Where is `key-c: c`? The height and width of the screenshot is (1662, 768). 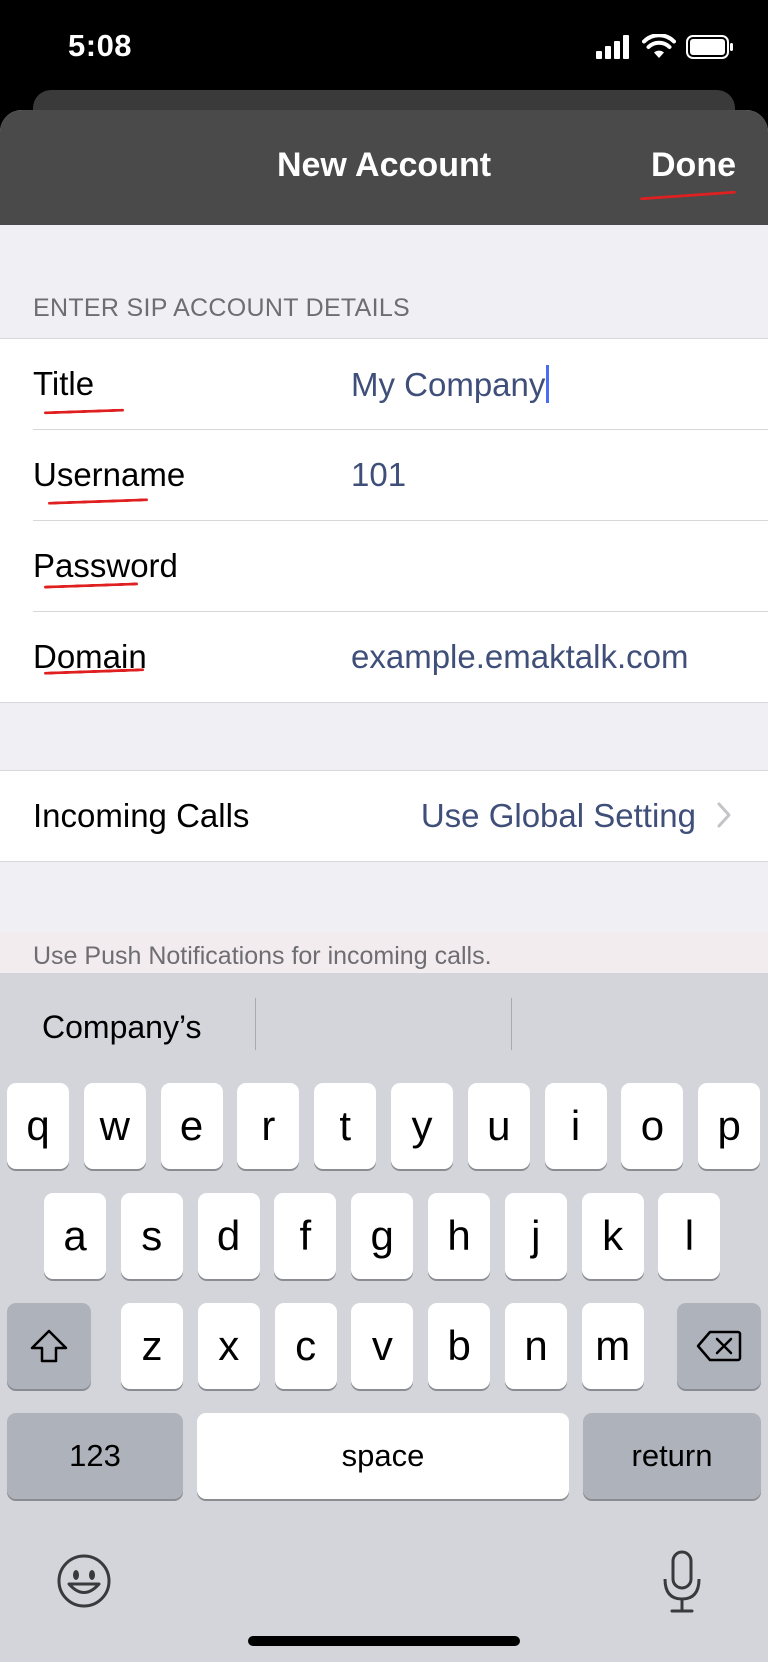 key-c: c is located at coordinates (305, 1346).